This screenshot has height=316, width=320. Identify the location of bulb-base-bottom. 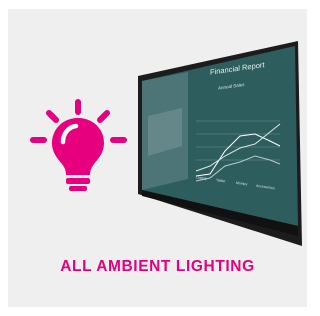
(78, 188).